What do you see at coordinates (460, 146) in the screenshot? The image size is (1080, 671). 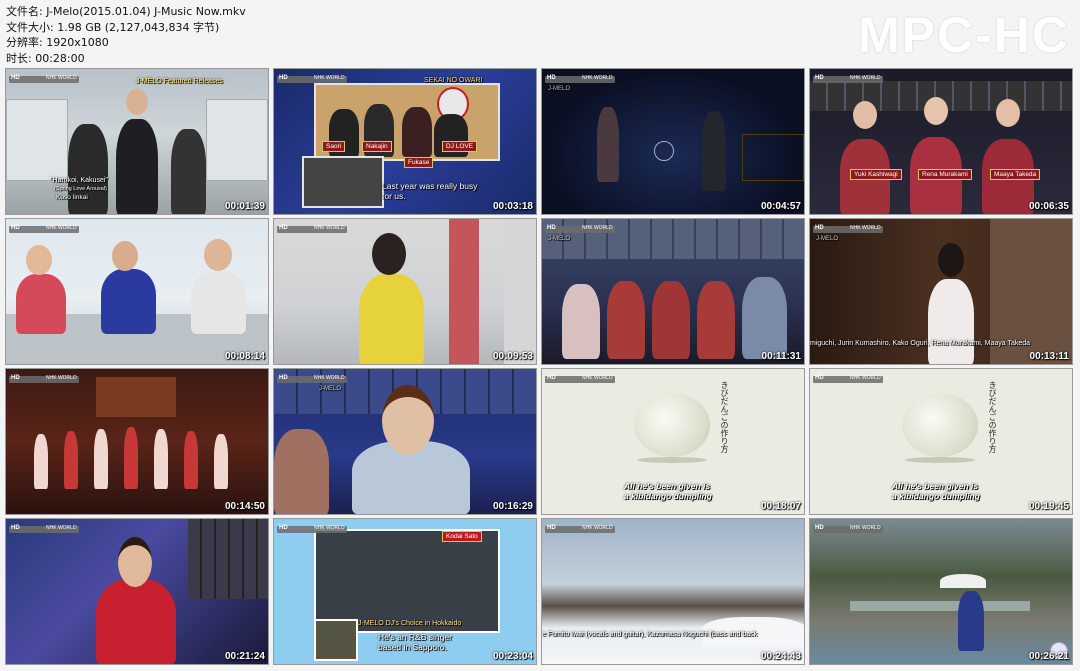 I see `name-tag: DJ LOVE` at bounding box center [460, 146].